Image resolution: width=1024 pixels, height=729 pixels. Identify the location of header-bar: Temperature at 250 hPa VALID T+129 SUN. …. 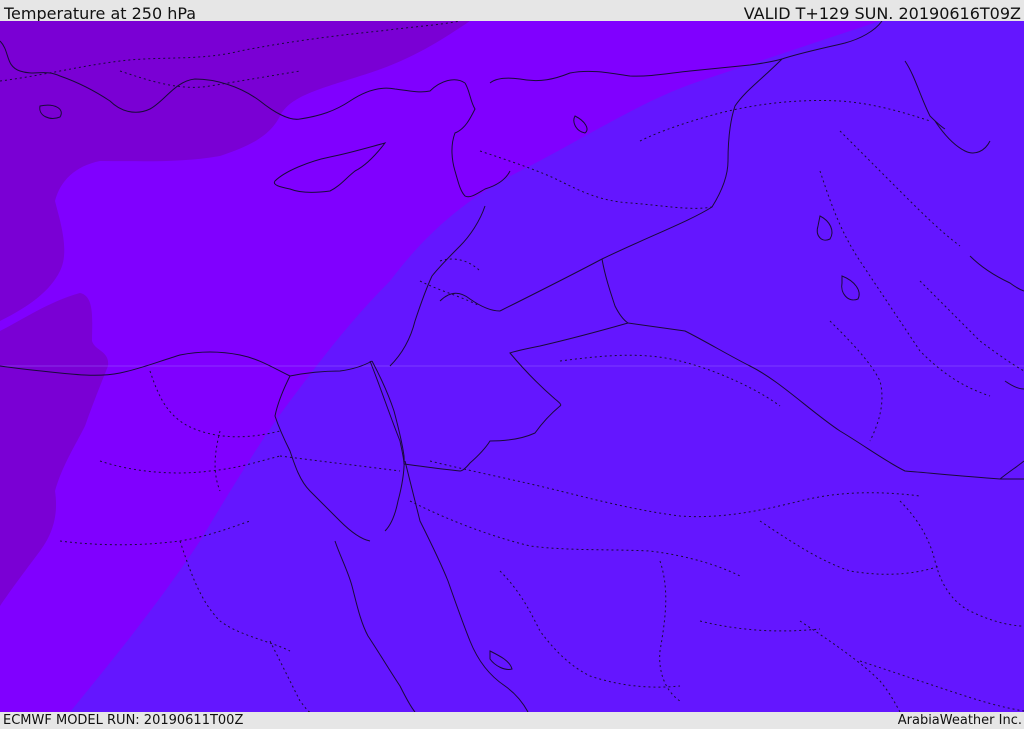
(512, 11).